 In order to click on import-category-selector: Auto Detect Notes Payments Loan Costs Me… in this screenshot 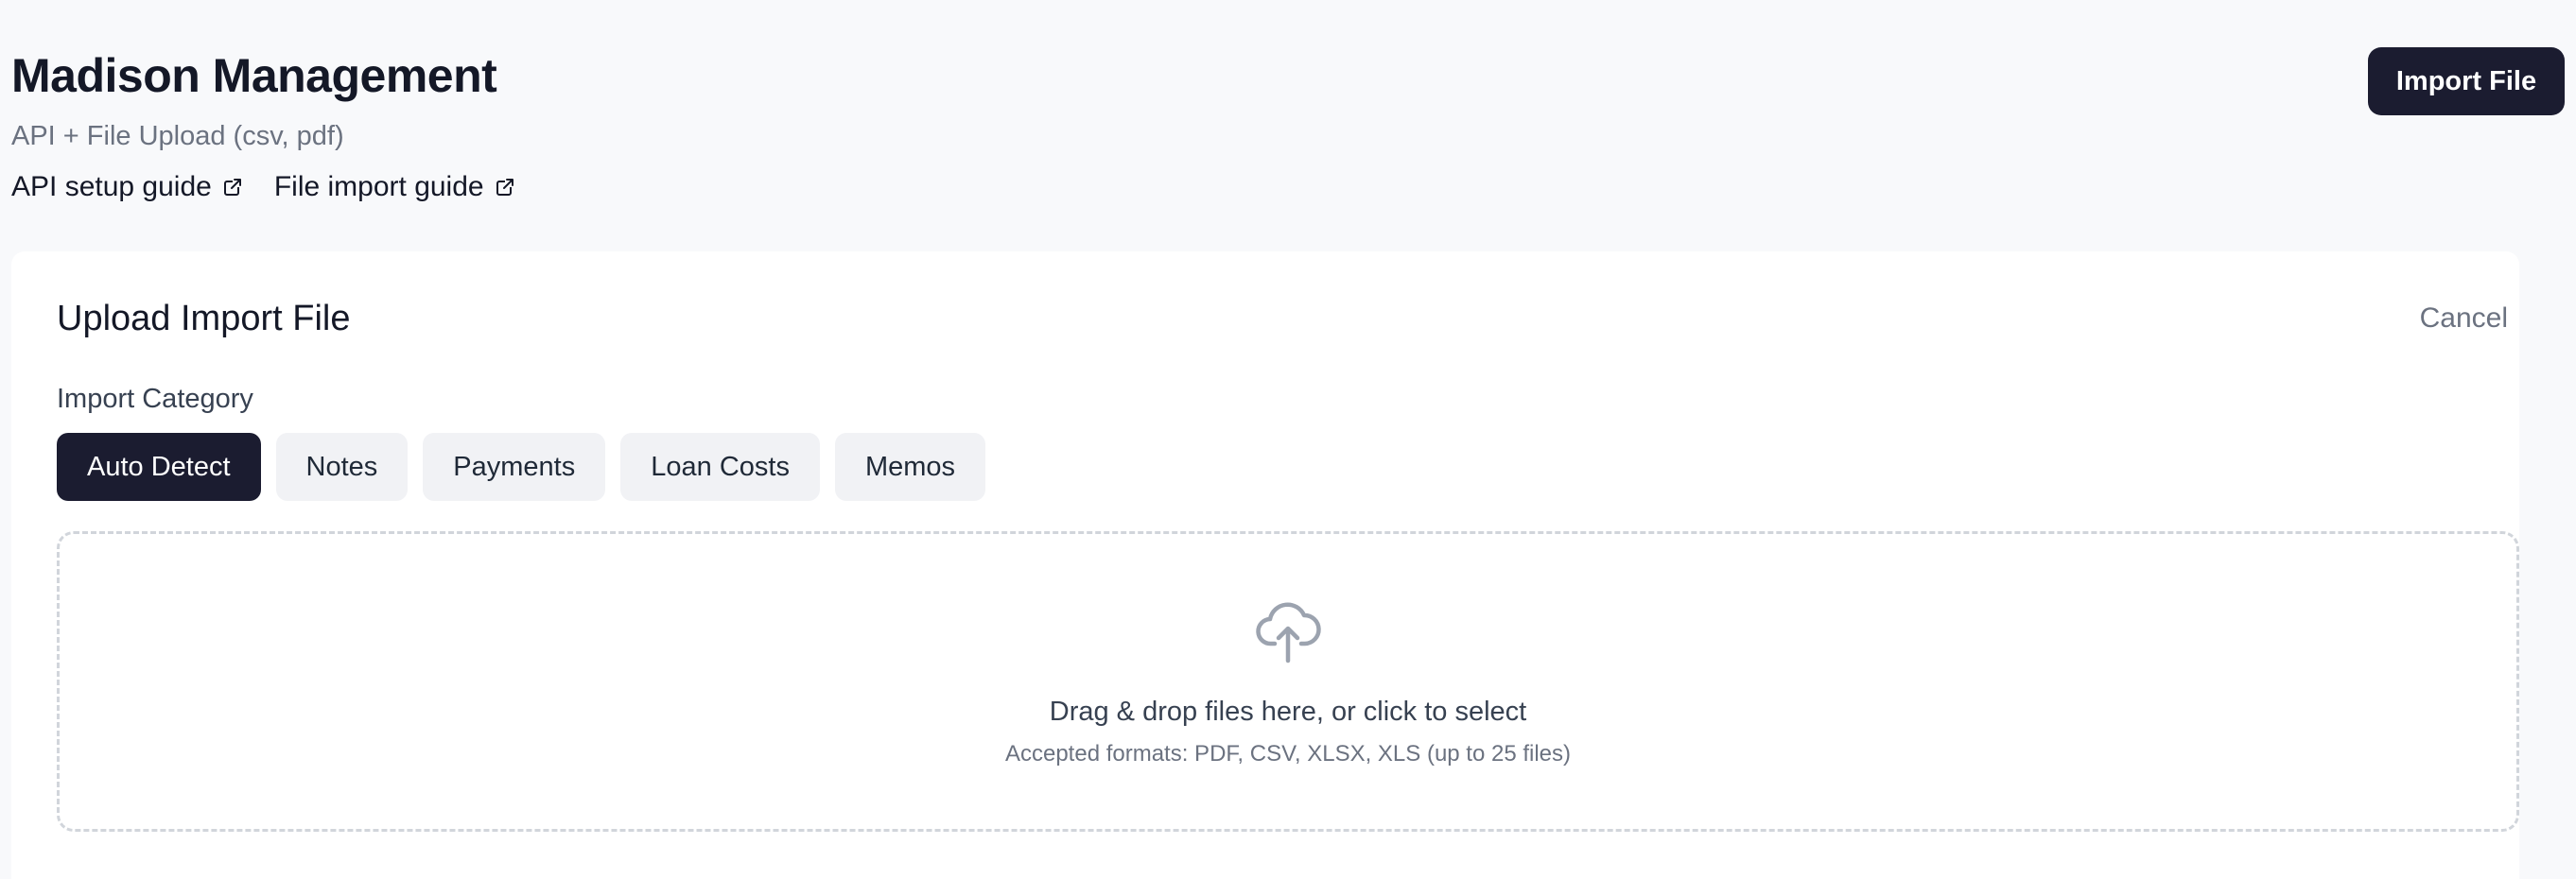, I will do `click(521, 467)`.